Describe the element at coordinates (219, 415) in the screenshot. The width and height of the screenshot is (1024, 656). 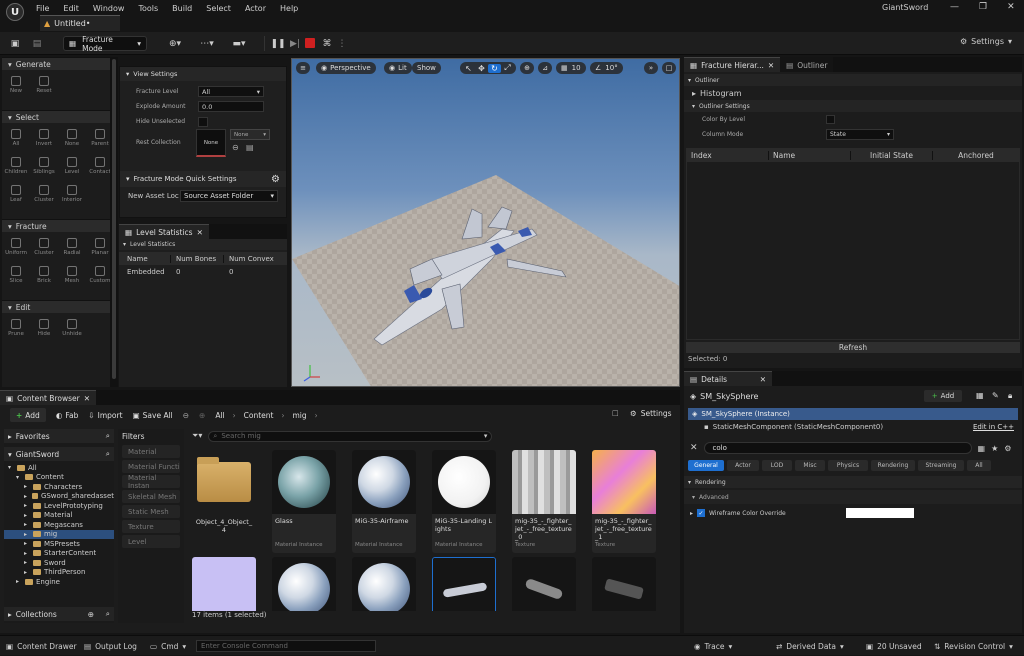
I see `breadcrumb-all: All` at that location.